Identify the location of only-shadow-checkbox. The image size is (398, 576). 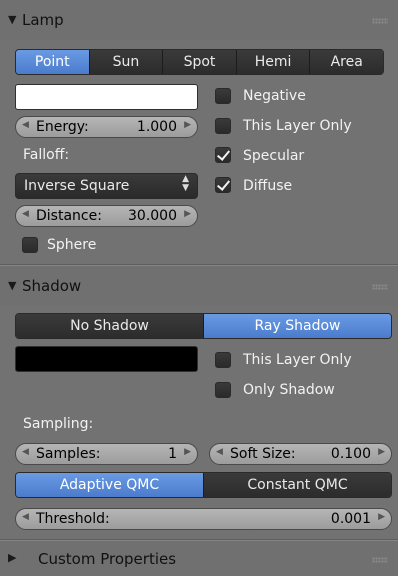
(223, 390).